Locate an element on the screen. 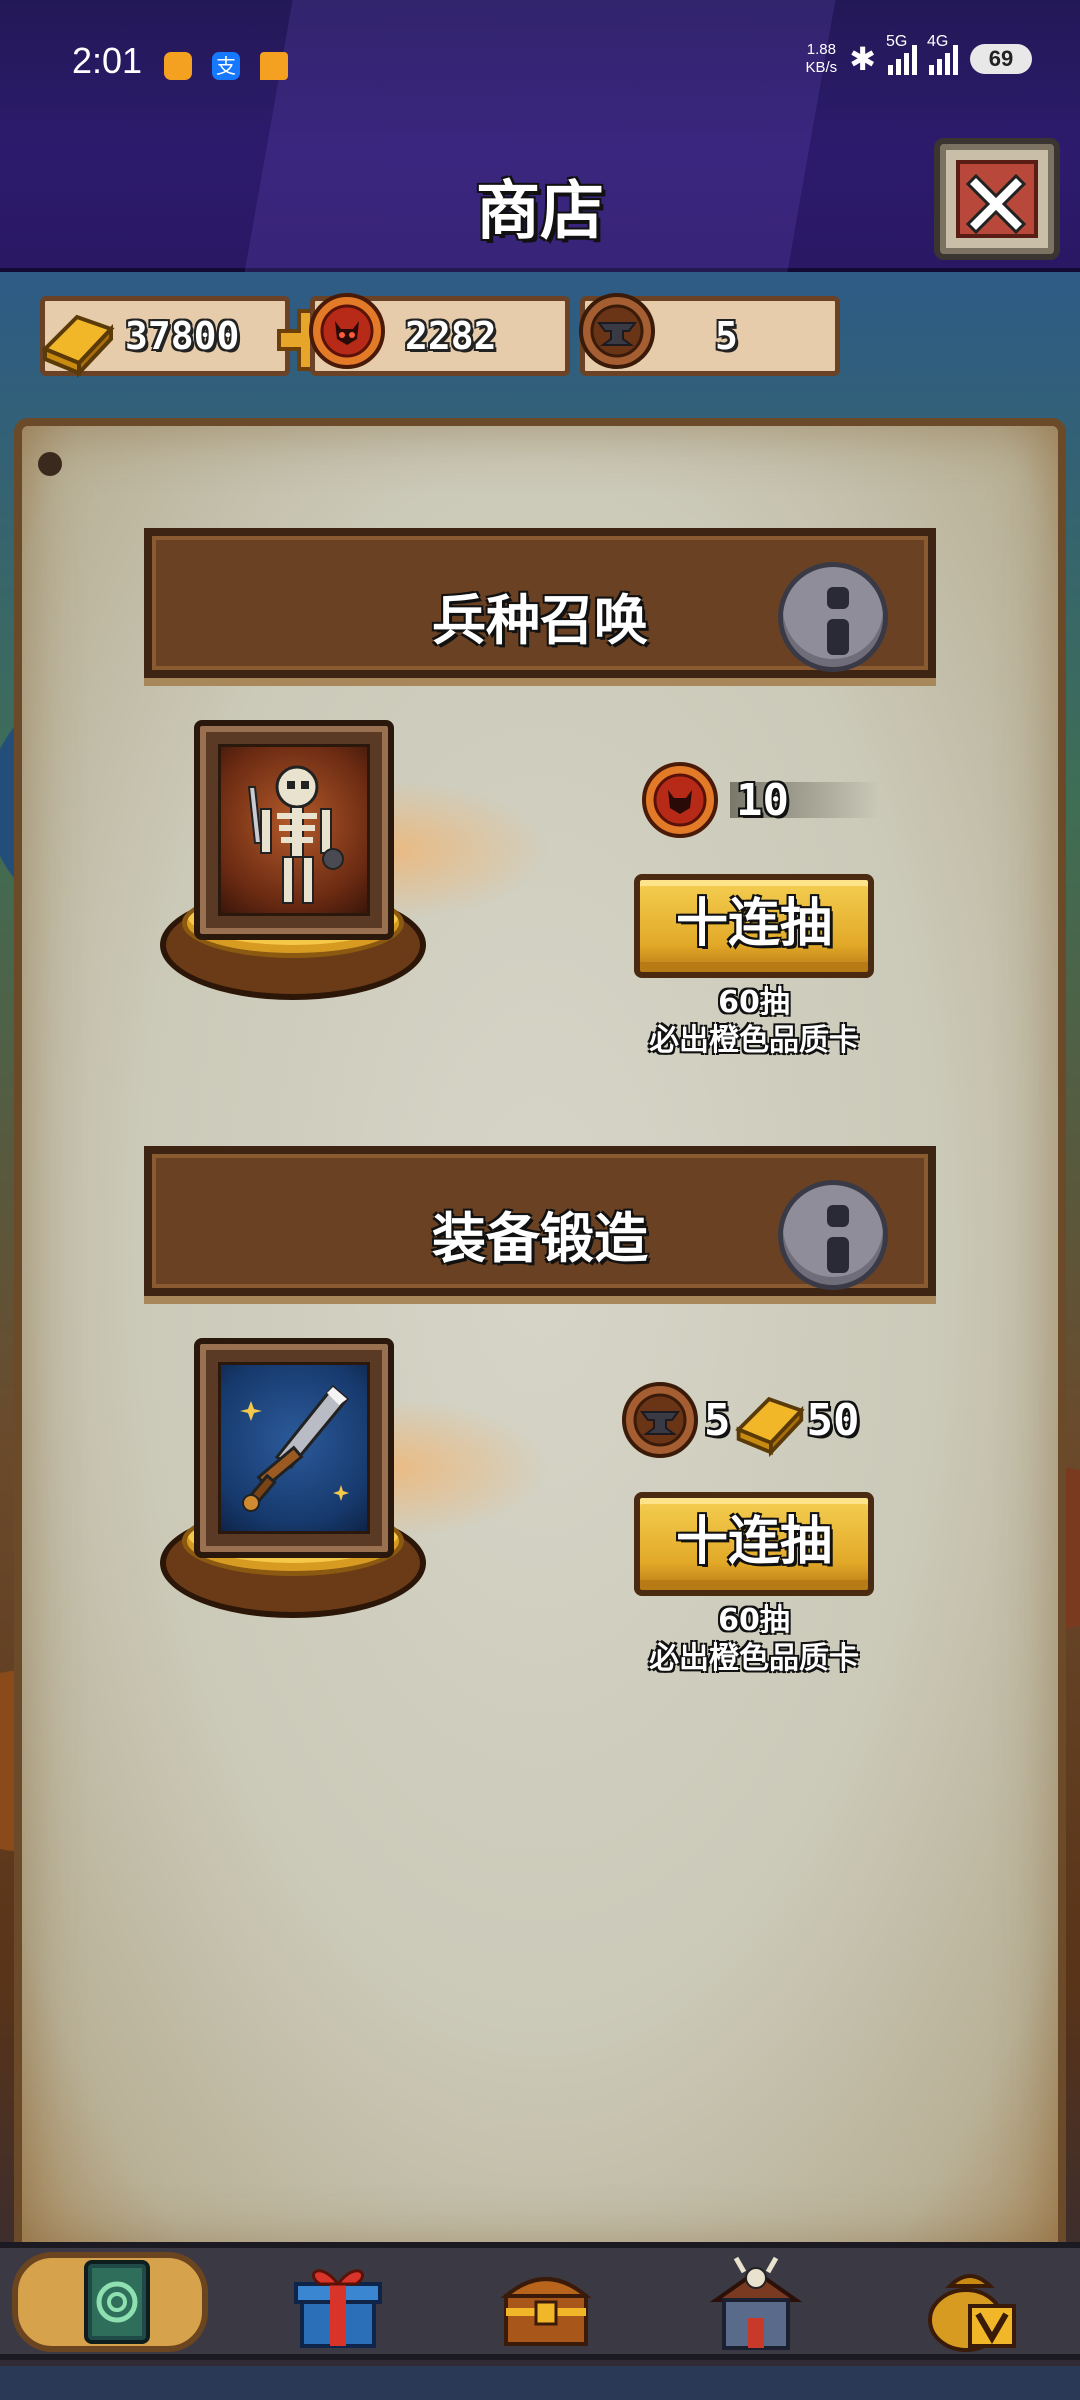  skeleton-card is located at coordinates (294, 830).